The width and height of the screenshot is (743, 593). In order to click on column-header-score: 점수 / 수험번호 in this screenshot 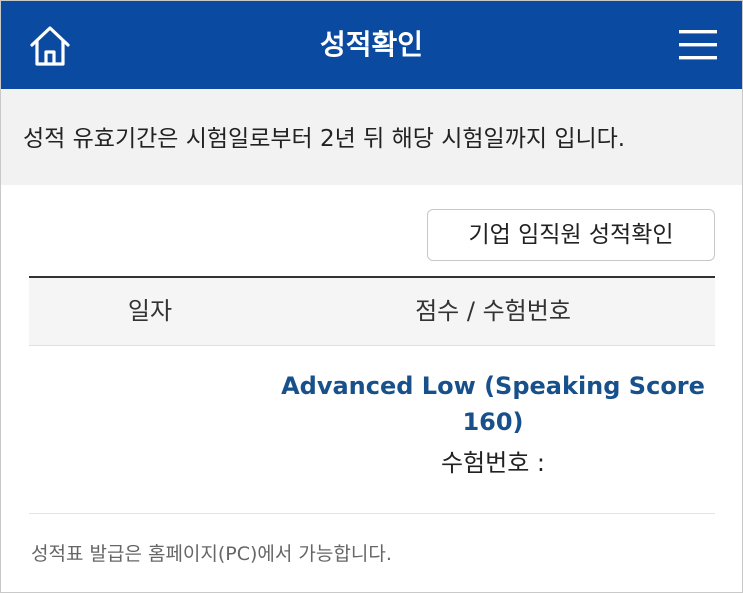, I will do `click(493, 311)`.